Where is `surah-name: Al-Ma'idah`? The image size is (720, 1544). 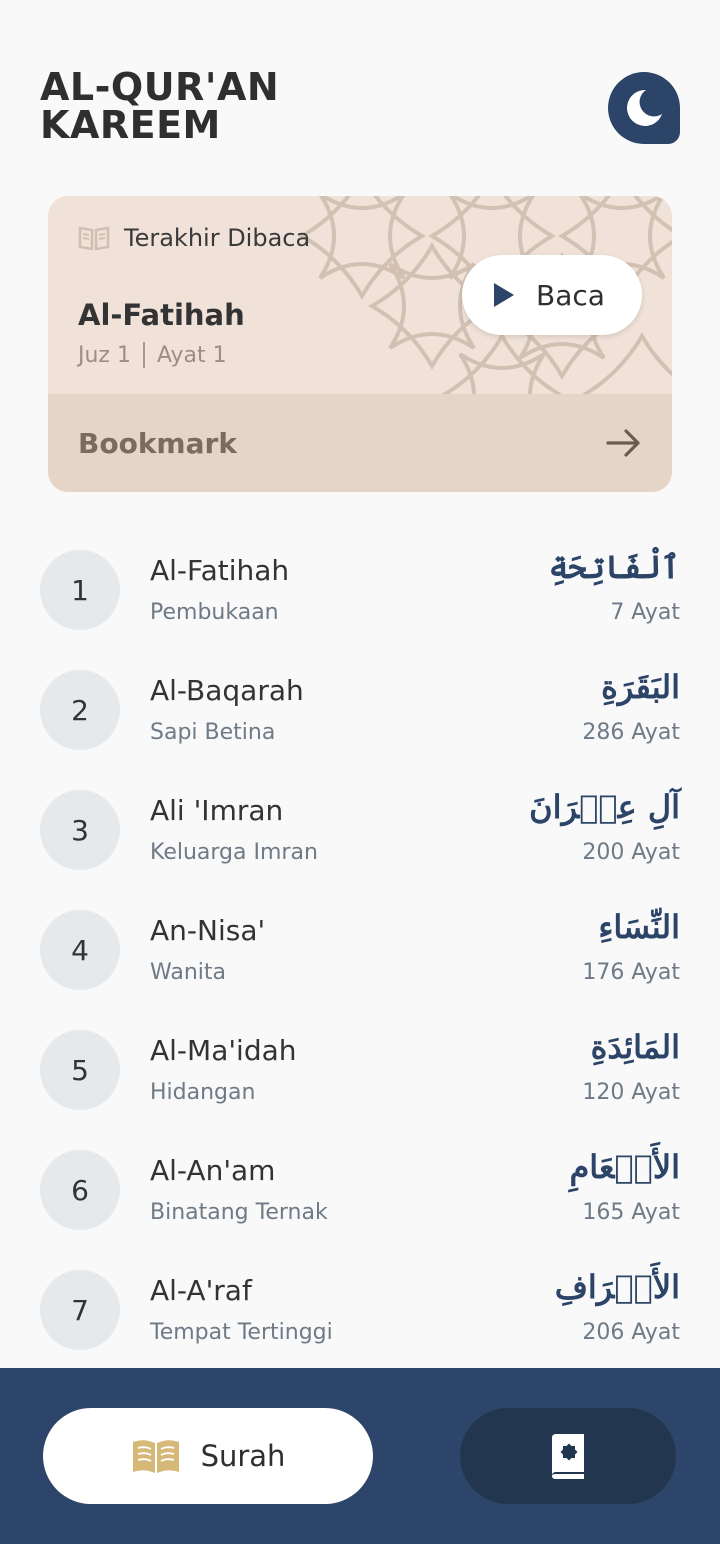
surah-name: Al-Ma'idah is located at coordinates (223, 1050).